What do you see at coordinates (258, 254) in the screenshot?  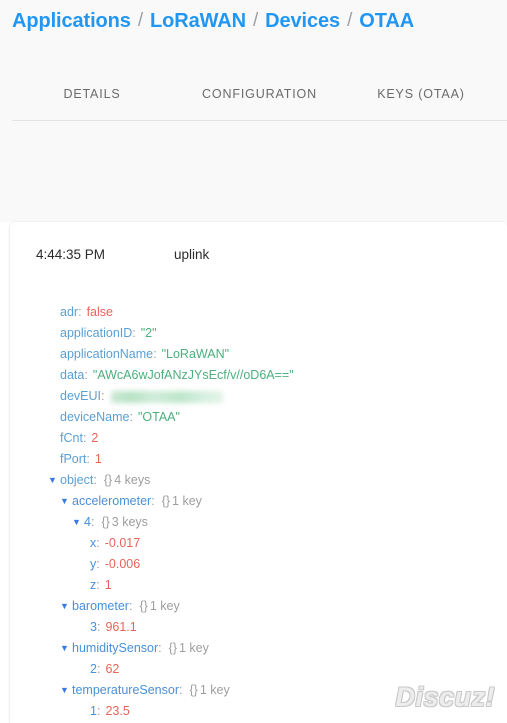 I see `event-header-row: 4:44:35 PM uplink` at bounding box center [258, 254].